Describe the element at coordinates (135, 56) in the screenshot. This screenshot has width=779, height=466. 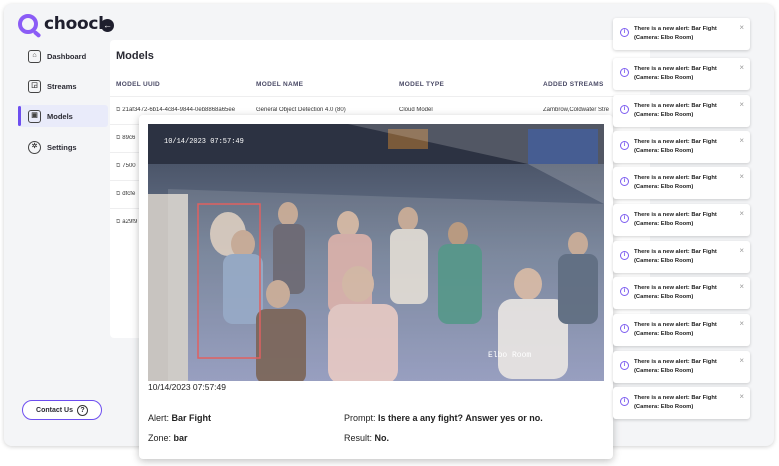
I see `page-title: Models` at that location.